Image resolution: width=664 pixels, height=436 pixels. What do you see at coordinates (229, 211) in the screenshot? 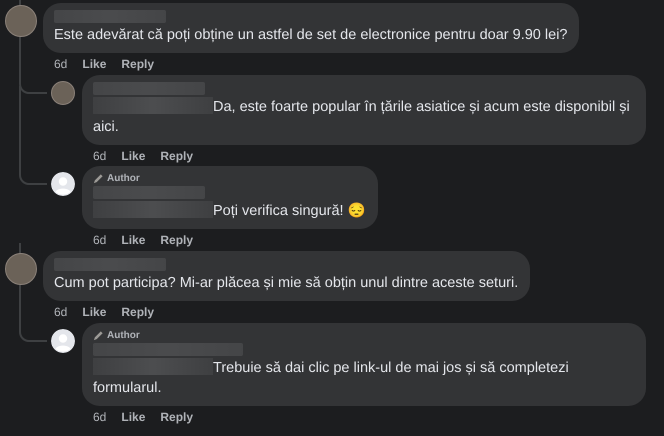
I see `comment-text: Poți verifica singură! 😔` at bounding box center [229, 211].